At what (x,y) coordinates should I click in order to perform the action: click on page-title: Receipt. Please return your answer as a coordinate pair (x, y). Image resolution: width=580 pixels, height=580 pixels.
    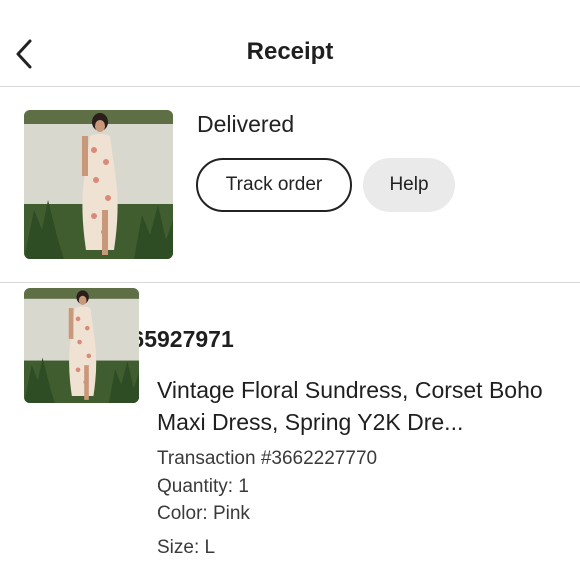
    Looking at the image, I should click on (290, 51).